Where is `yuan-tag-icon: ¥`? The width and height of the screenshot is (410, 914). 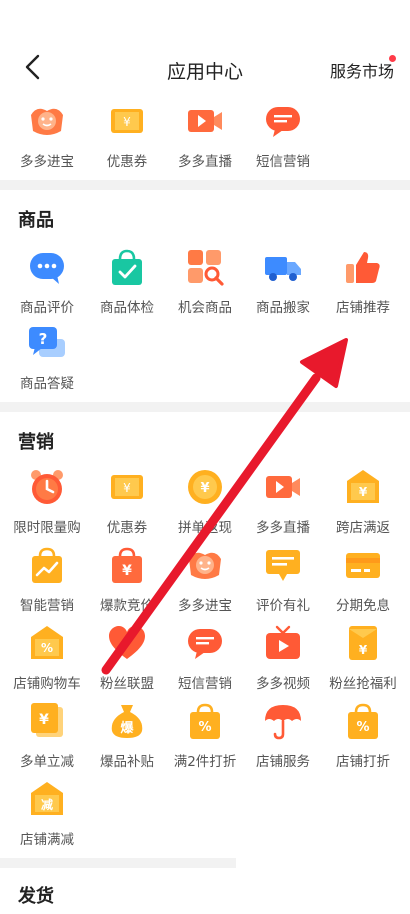 yuan-tag-icon: ¥ is located at coordinates (363, 487).